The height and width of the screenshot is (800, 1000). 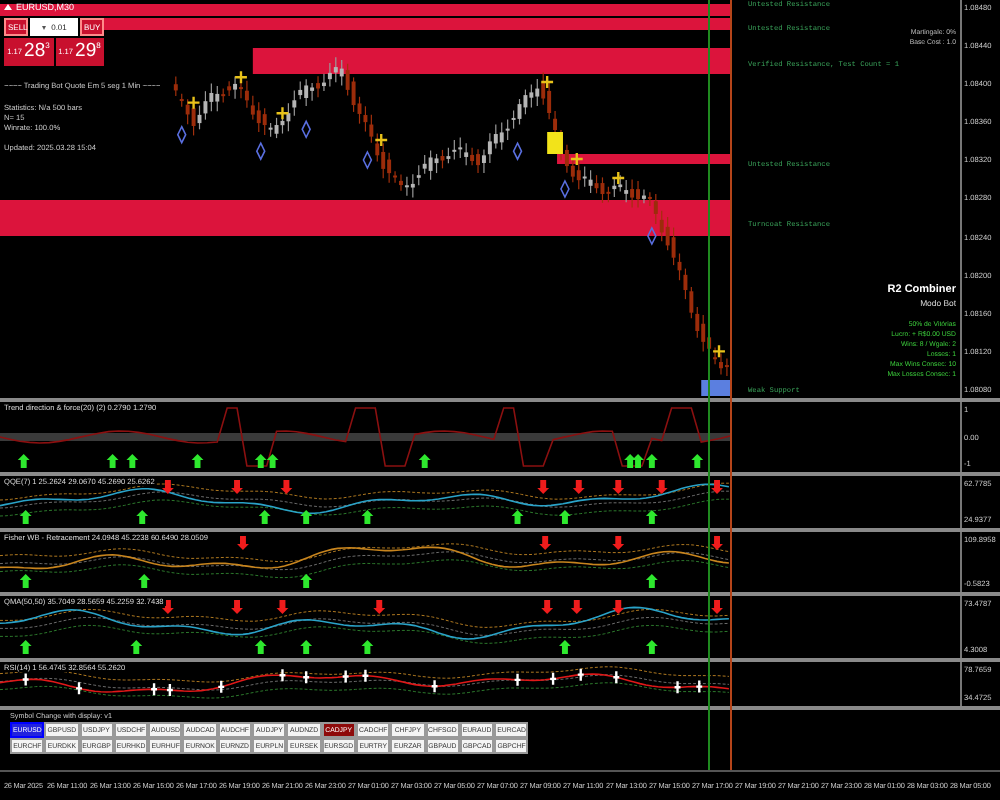 I want to click on alert-icon, so click(x=555, y=143).